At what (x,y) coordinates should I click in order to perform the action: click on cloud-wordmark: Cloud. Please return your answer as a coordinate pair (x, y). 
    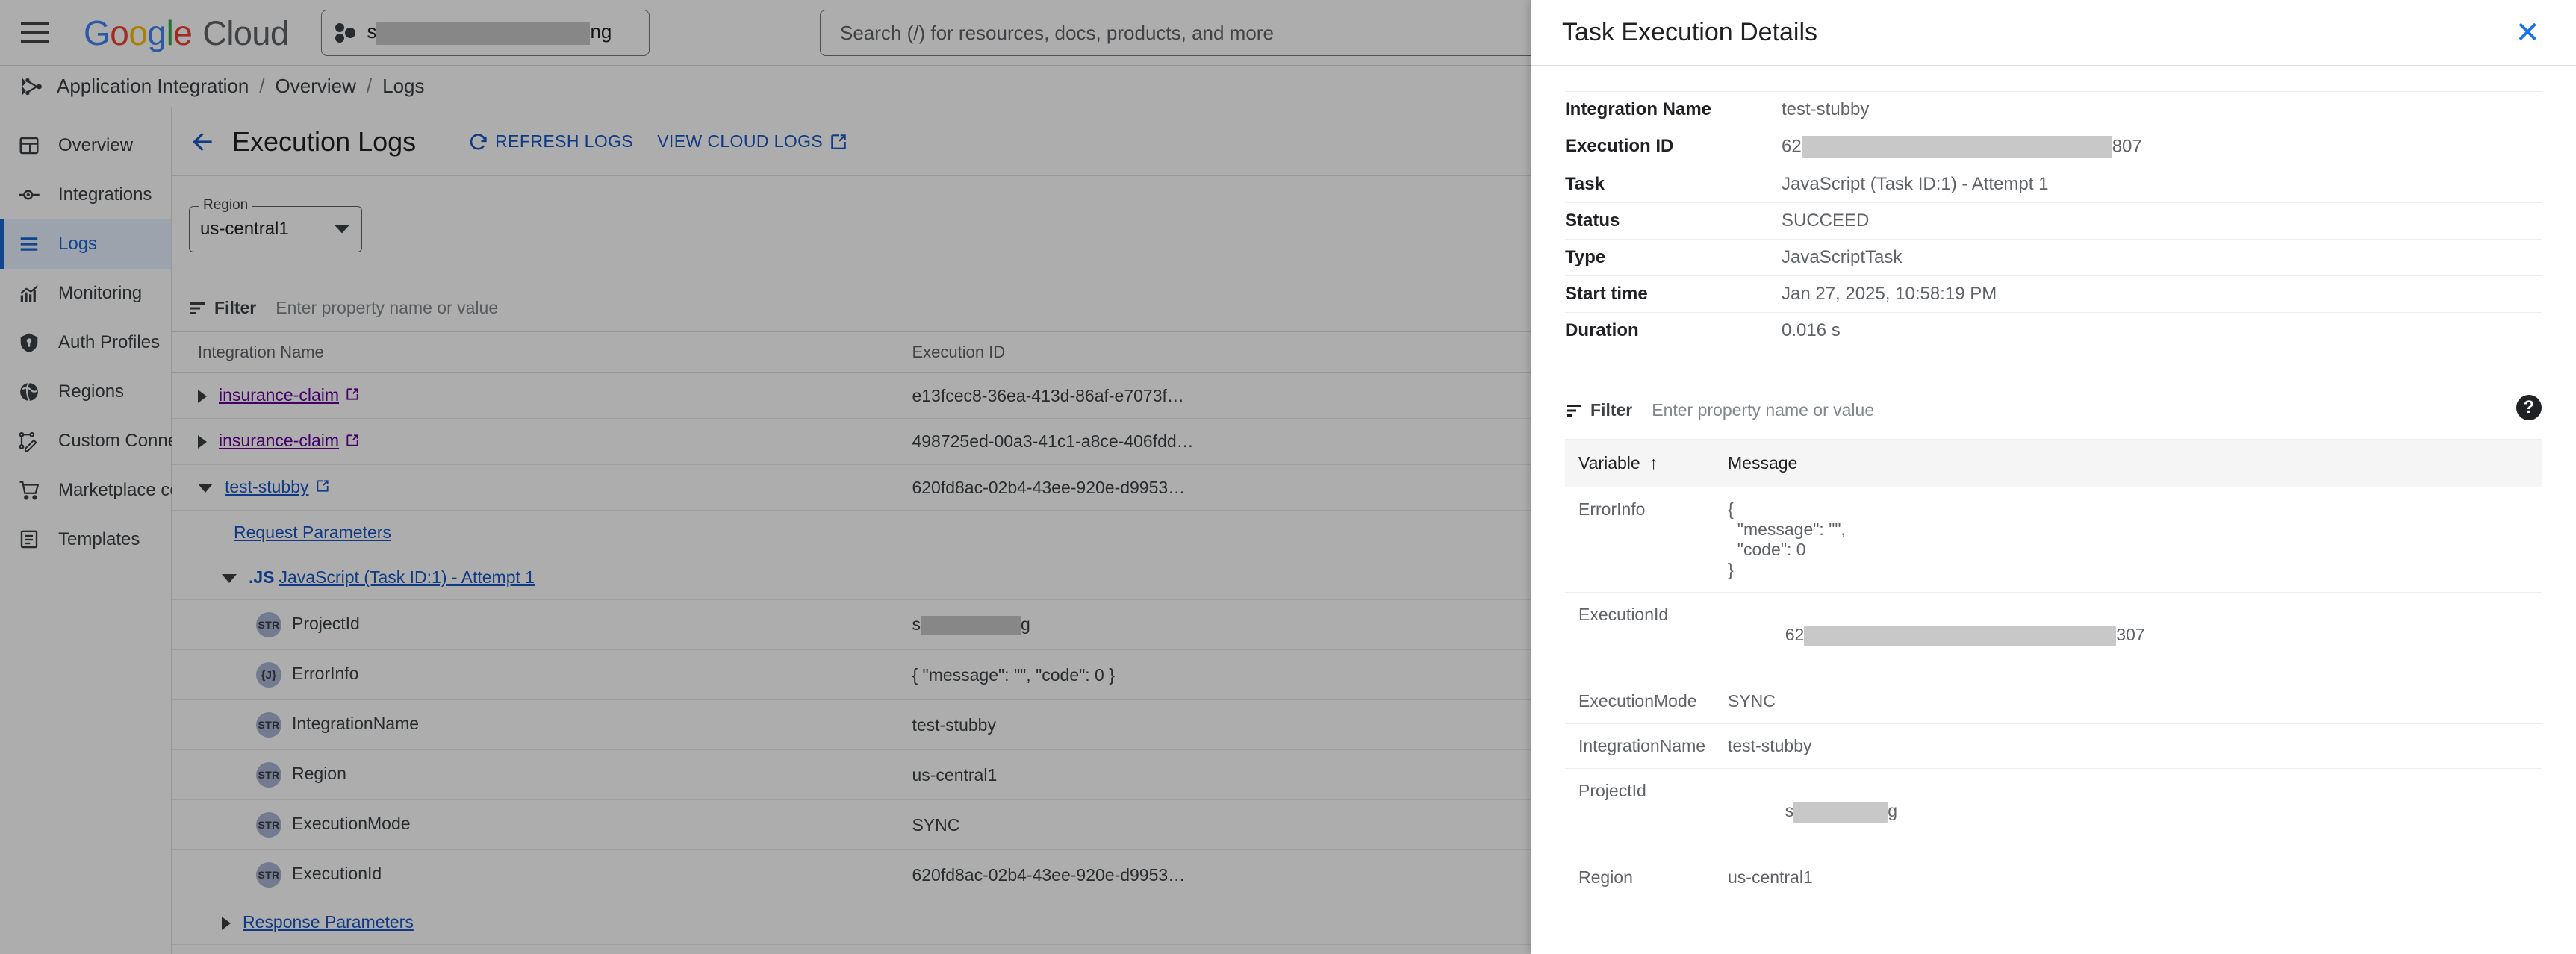
    Looking at the image, I should click on (245, 32).